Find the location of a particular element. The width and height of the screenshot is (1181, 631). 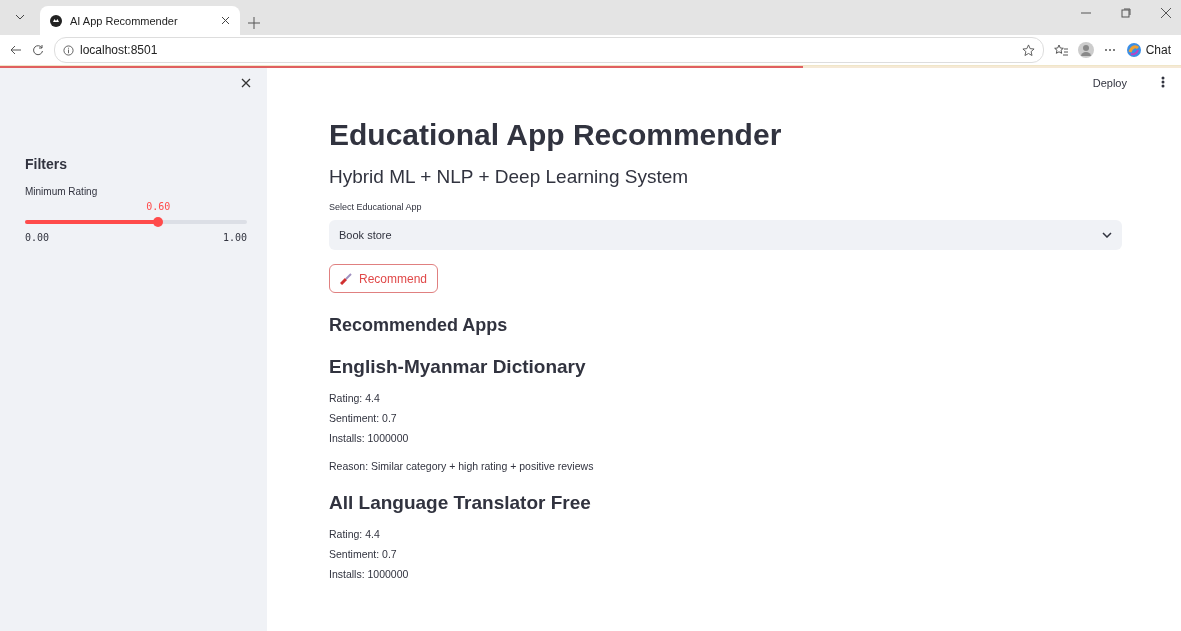

restore-icon is located at coordinates (1126, 13).